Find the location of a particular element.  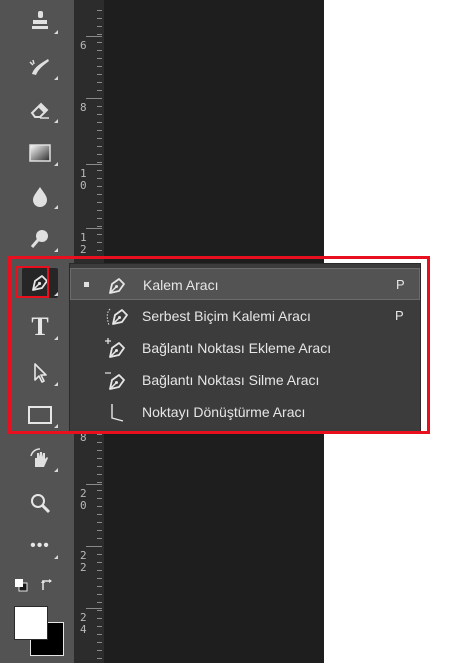

more-tools-button: ••• is located at coordinates (40, 546).